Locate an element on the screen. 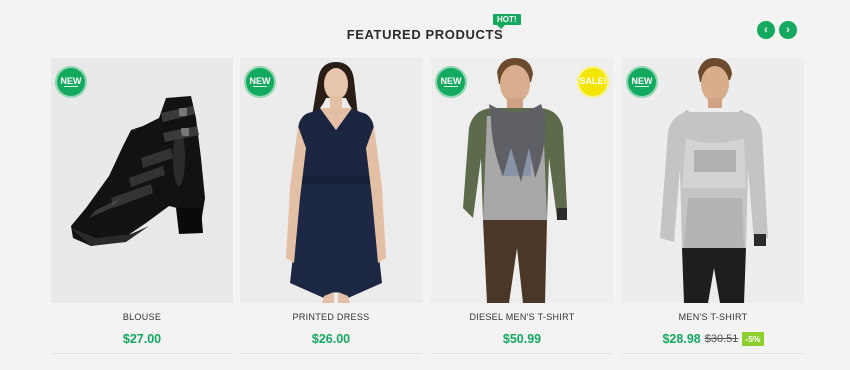 The height and width of the screenshot is (370, 850). hot-badge: HOT! is located at coordinates (507, 21).